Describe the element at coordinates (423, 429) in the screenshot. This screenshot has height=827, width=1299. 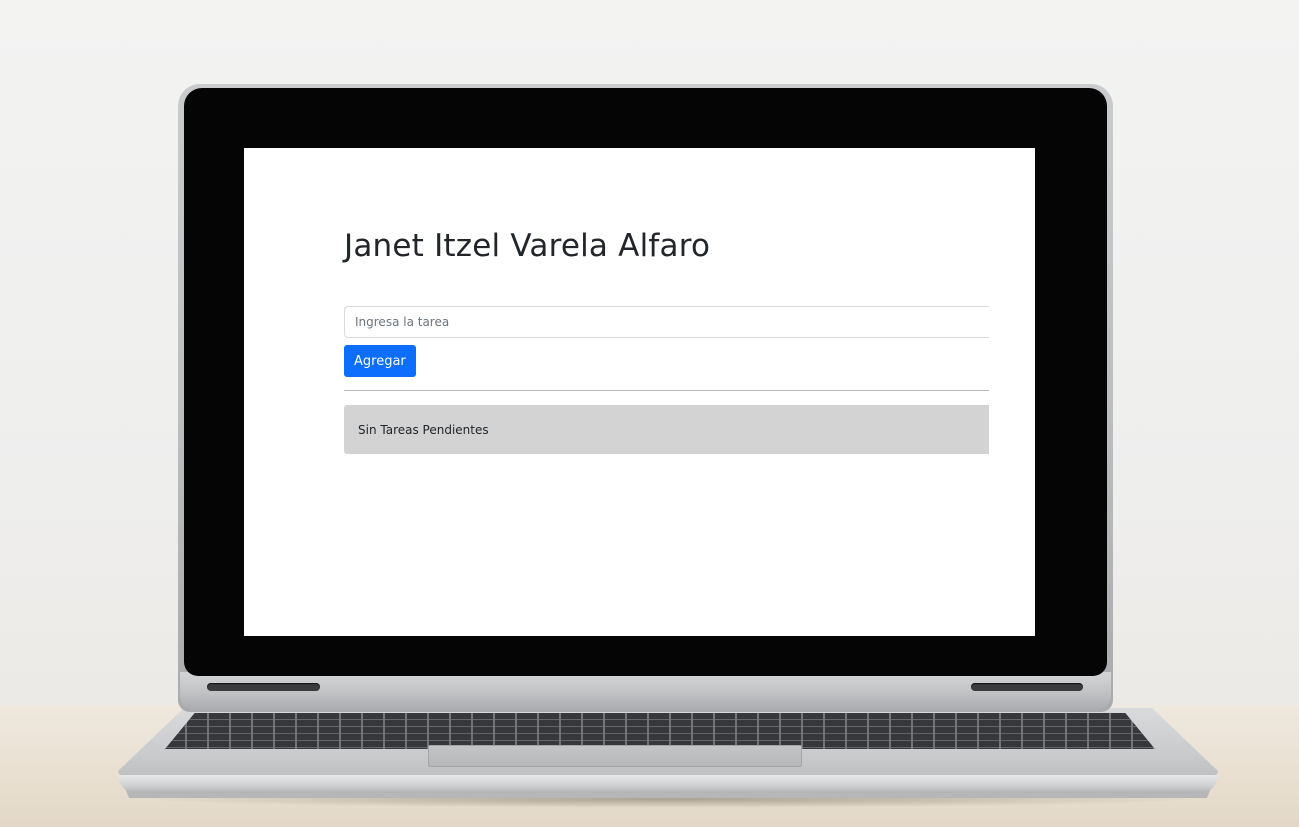
I see `empty-tasks-message: Sin Tareas Pendientes` at that location.